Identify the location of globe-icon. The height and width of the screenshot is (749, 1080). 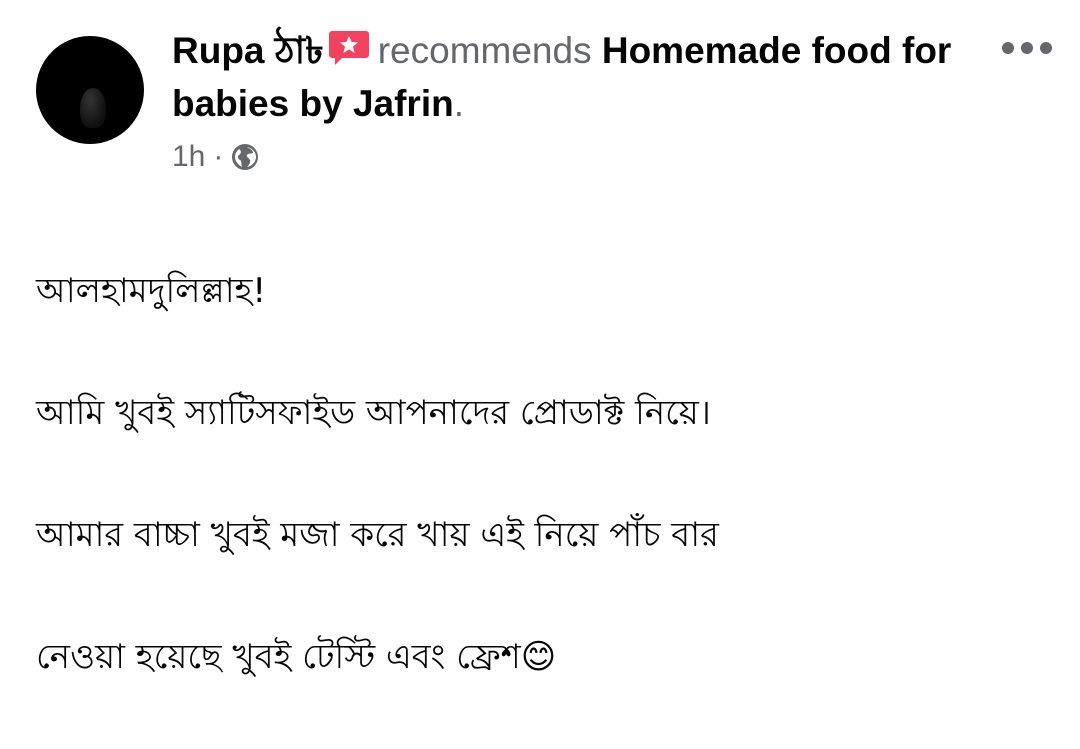
(245, 157).